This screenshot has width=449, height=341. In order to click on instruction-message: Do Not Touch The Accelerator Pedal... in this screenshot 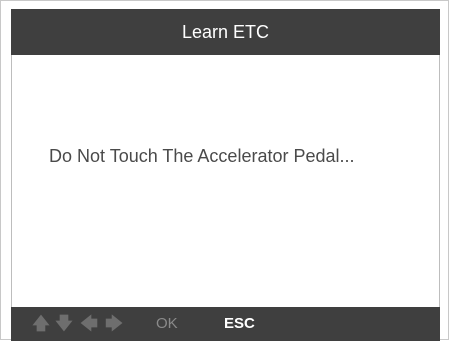, I will do `click(202, 156)`.